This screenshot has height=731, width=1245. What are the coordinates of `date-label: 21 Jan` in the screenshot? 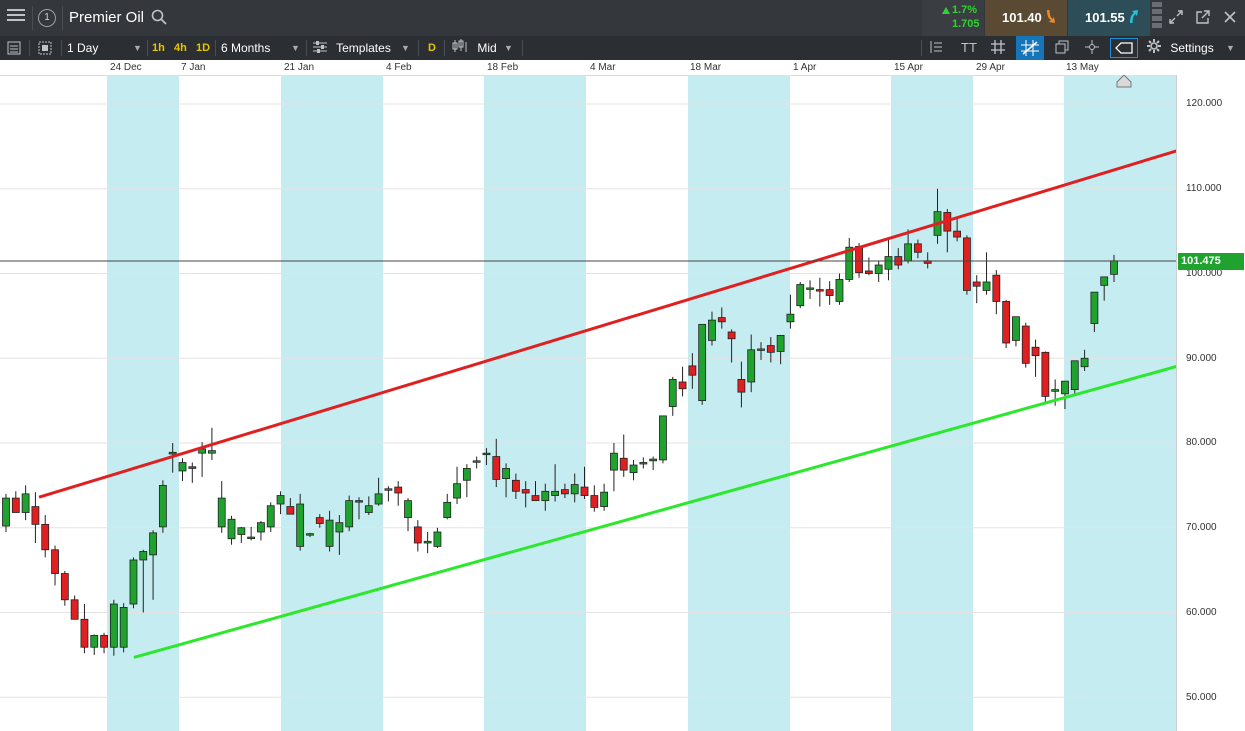 It's located at (299, 67).